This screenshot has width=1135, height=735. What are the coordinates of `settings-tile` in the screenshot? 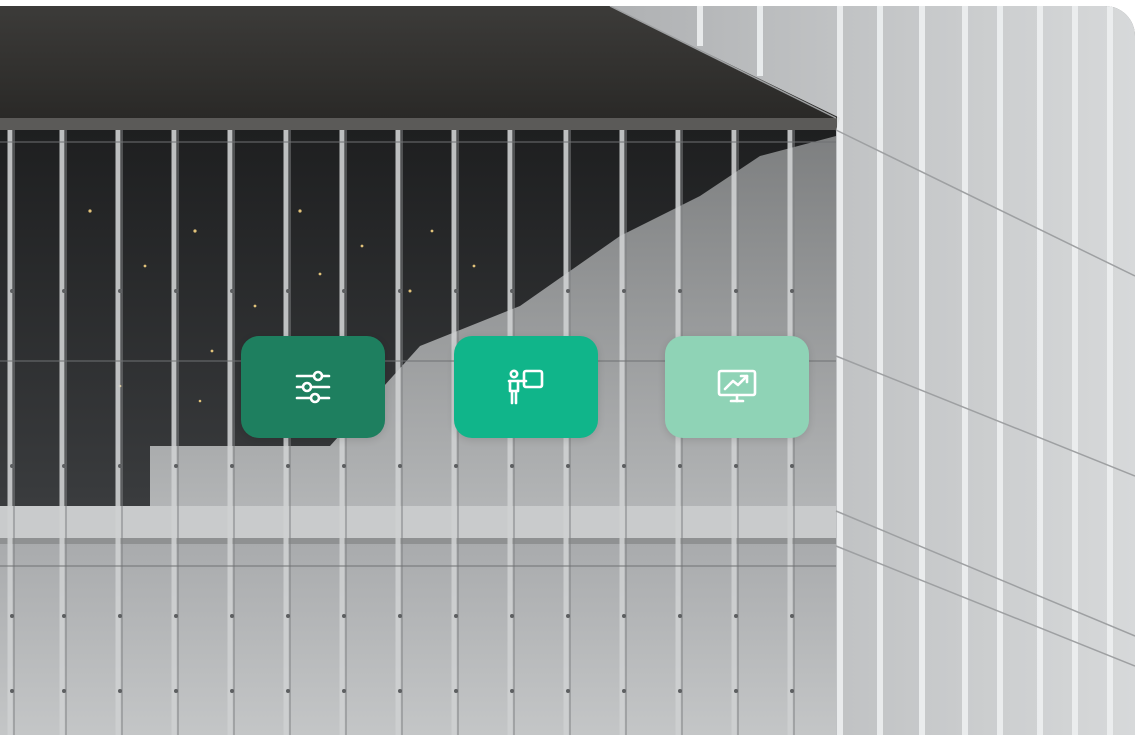 It's located at (313, 387).